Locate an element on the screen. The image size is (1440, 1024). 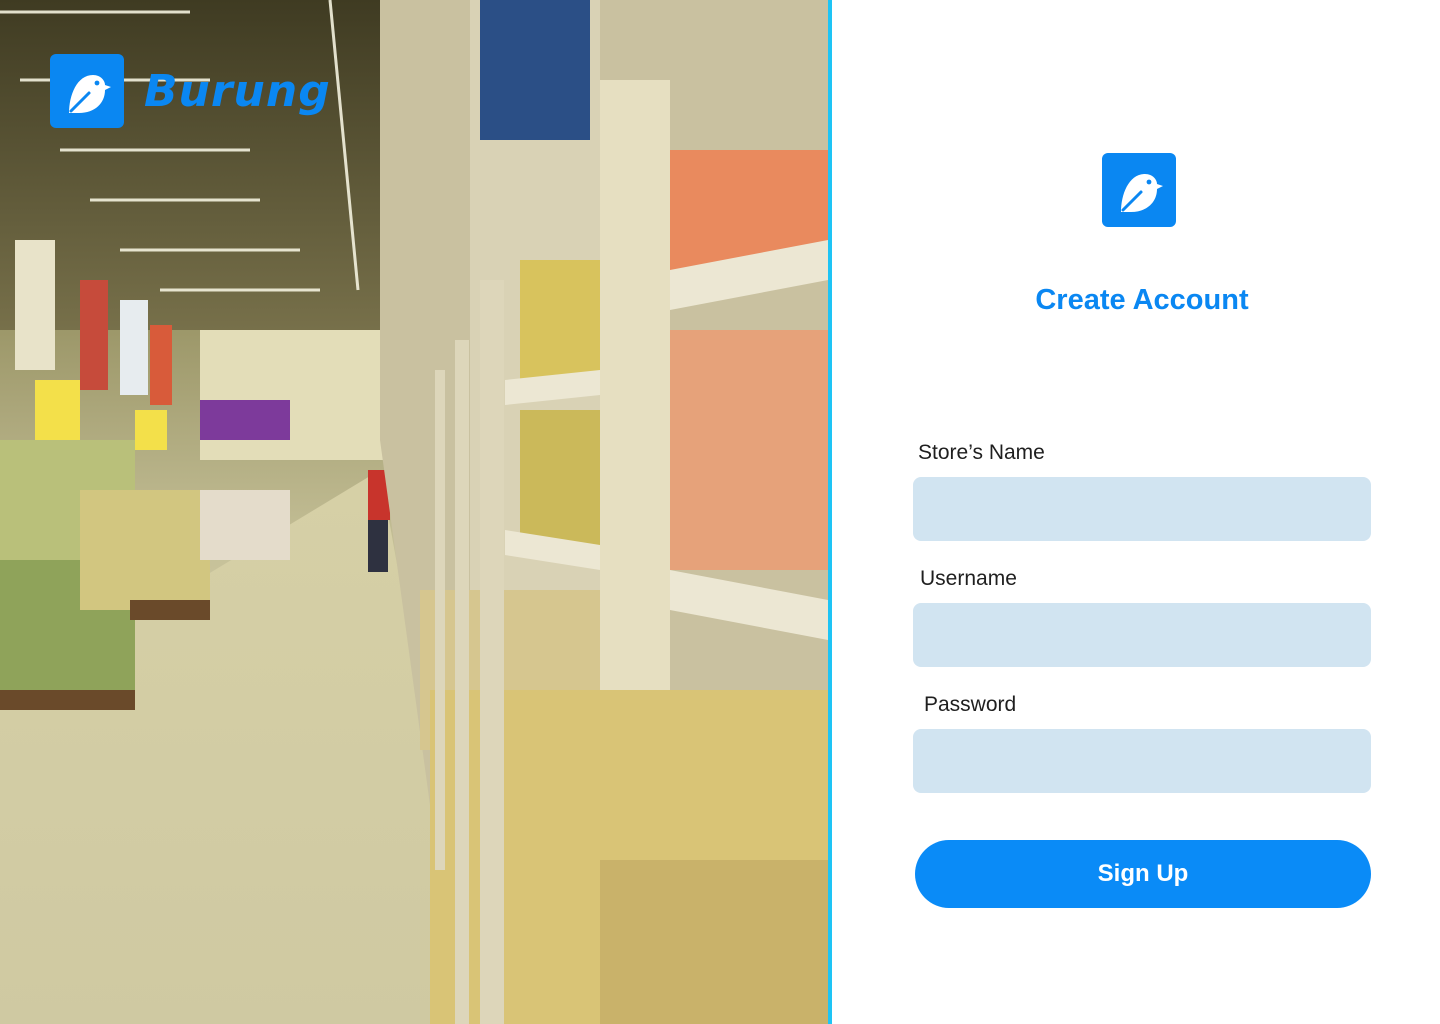
username-label: Username is located at coordinates (968, 578).